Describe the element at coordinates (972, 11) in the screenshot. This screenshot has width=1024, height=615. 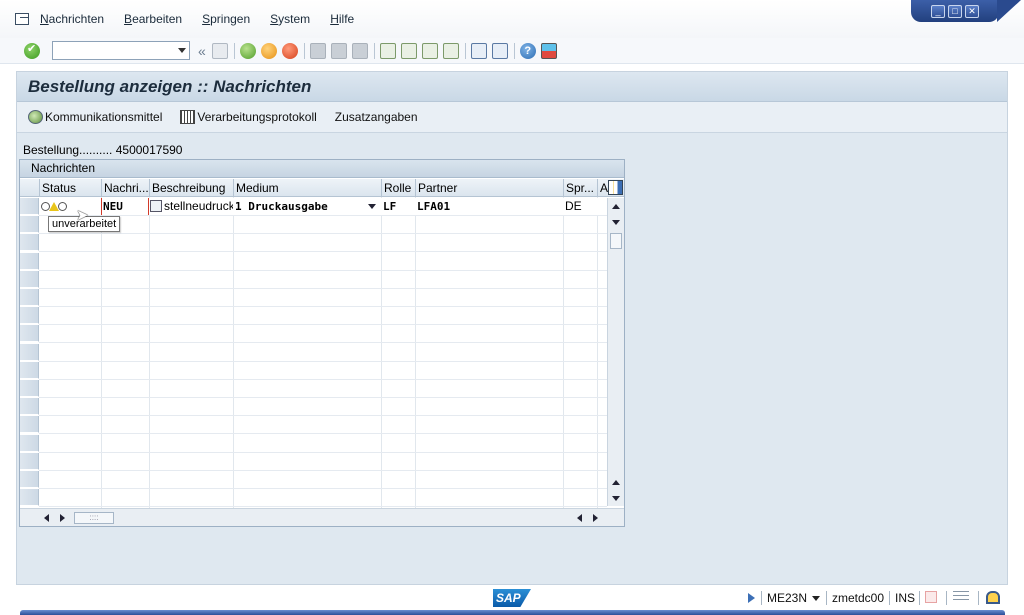
I see `close-icon: ✕` at that location.